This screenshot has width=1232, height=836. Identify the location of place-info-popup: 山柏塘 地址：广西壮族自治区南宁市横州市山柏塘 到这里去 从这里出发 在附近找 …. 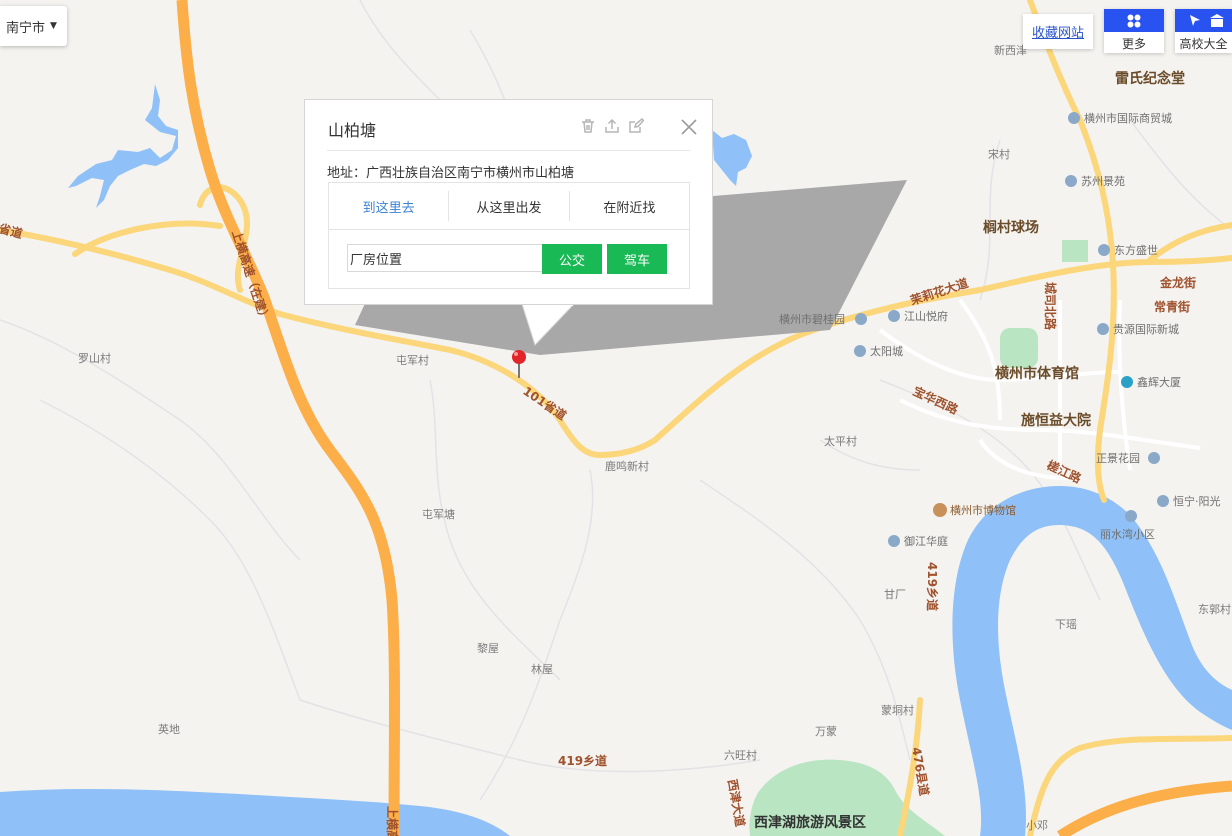
(508, 202).